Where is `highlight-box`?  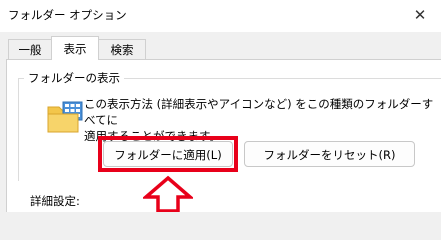 highlight-box is located at coordinates (168, 154).